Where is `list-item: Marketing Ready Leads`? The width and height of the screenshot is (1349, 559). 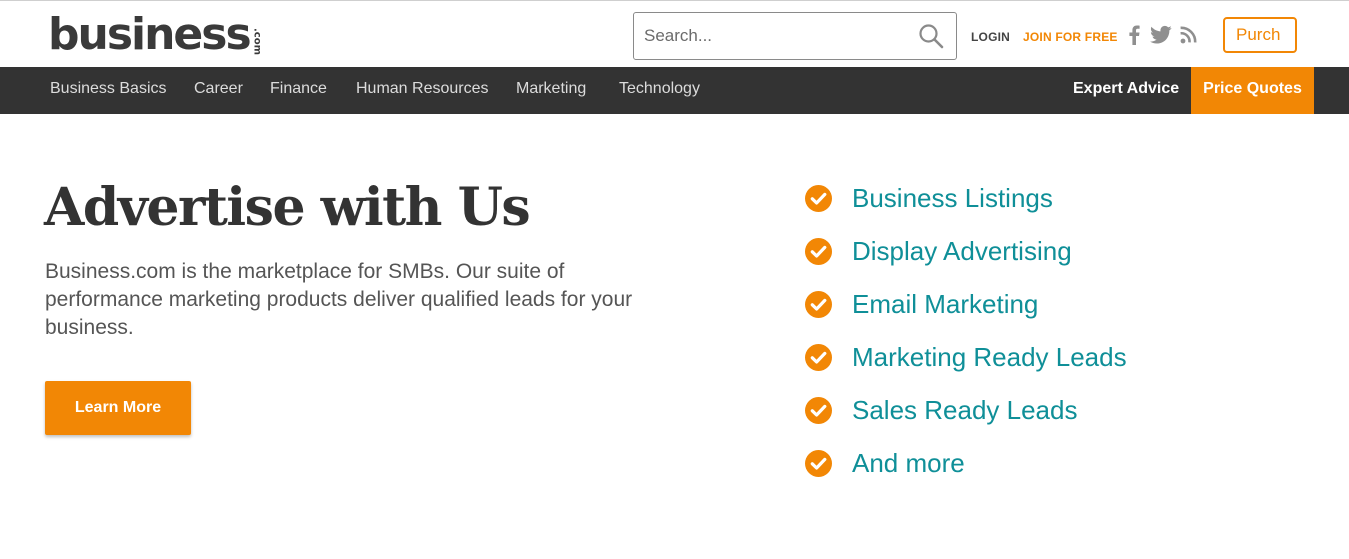
list-item: Marketing Ready Leads is located at coordinates (966, 357).